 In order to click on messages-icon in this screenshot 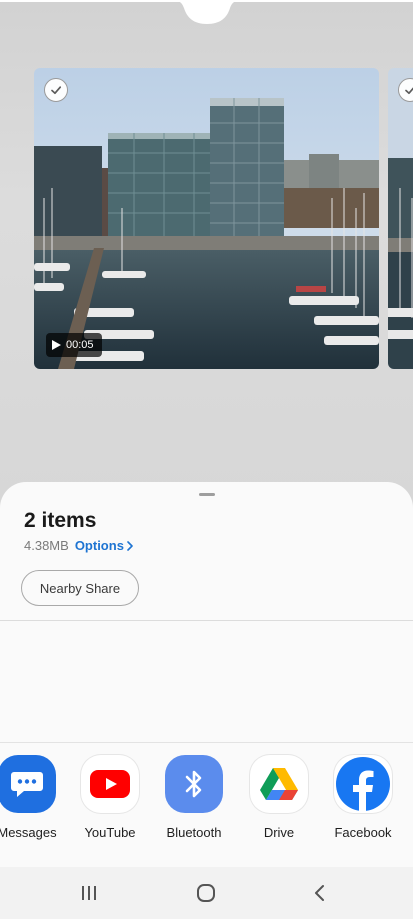, I will do `click(28, 784)`.